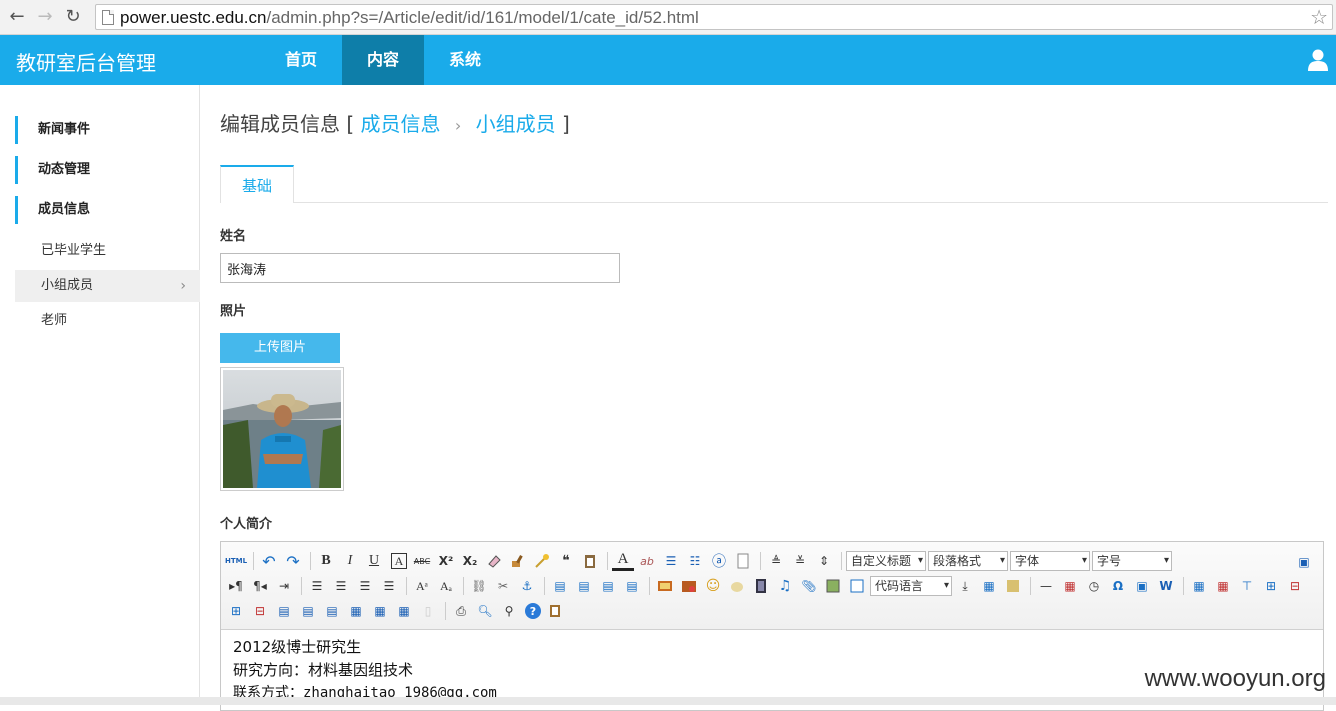  I want to click on align-center-icon: ☰, so click(341, 586).